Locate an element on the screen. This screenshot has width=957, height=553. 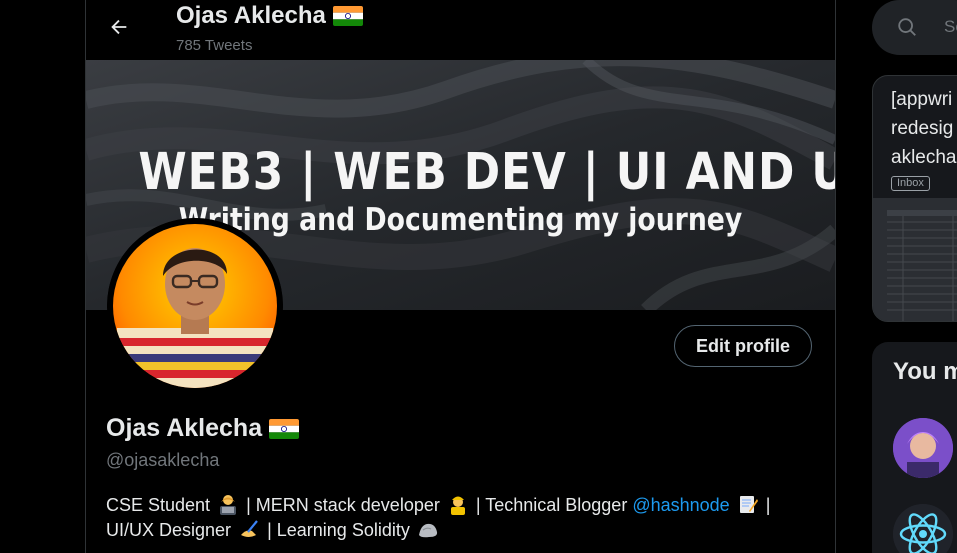
back-button is located at coordinates (119, 27).